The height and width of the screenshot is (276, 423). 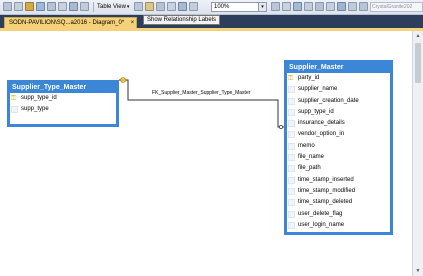 I want to click on scroll-down-icon: ▼, so click(x=418, y=271).